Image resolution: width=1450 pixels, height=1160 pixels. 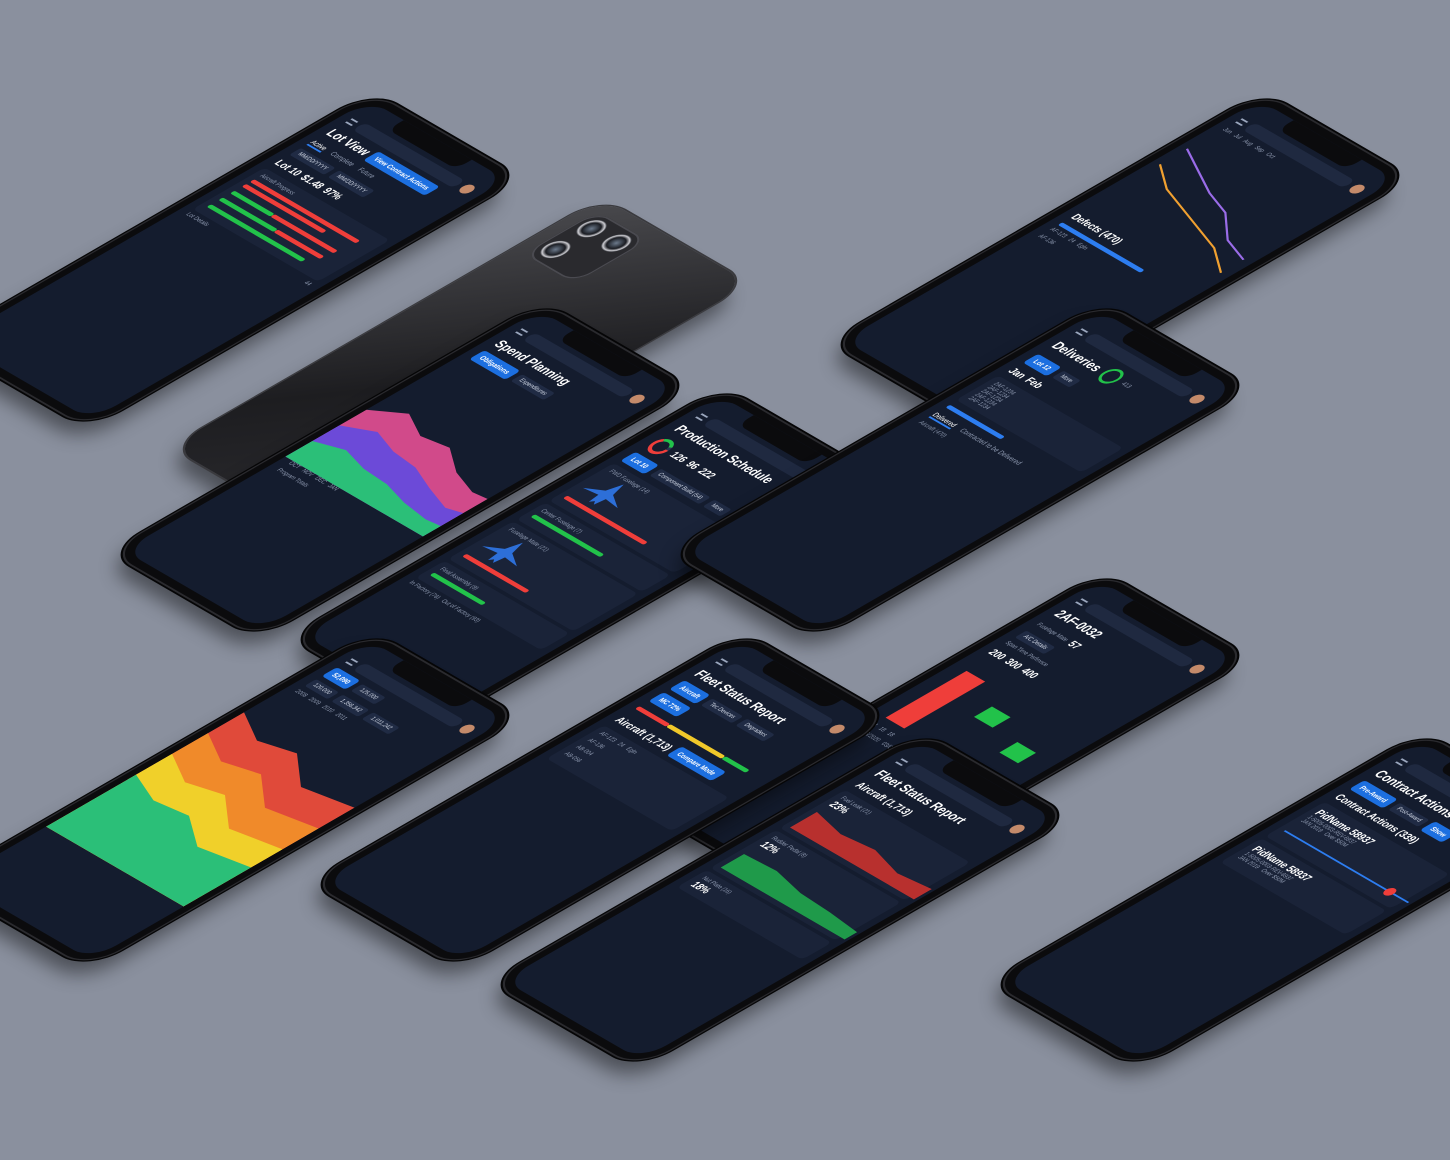 I want to click on year-label: 2008, so click(x=300, y=693).